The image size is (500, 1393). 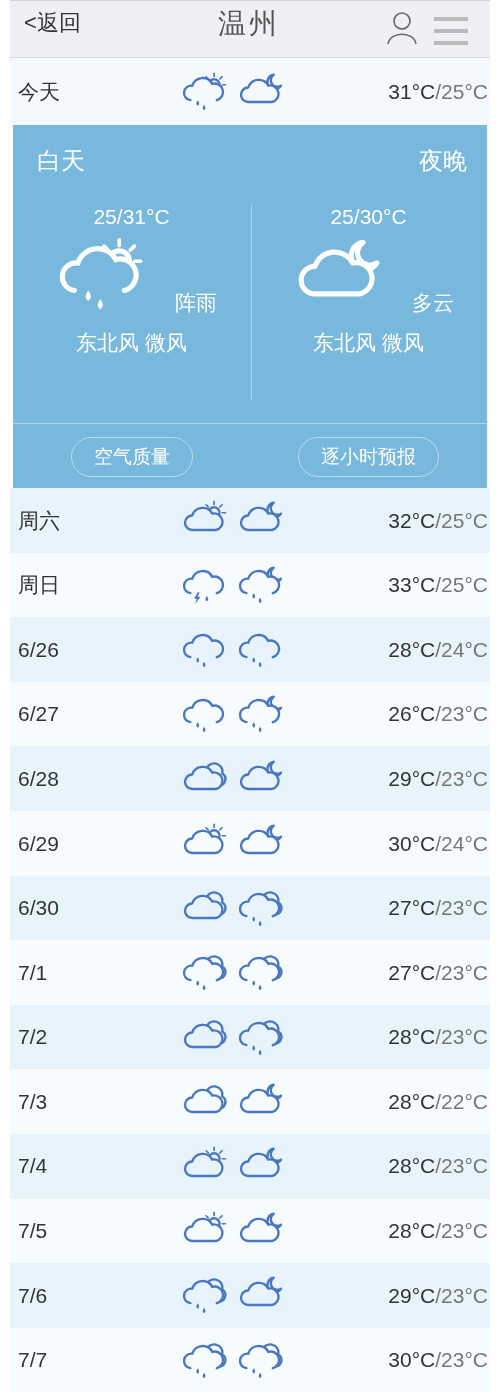 I want to click on day-label: 6/28, so click(x=38, y=778).